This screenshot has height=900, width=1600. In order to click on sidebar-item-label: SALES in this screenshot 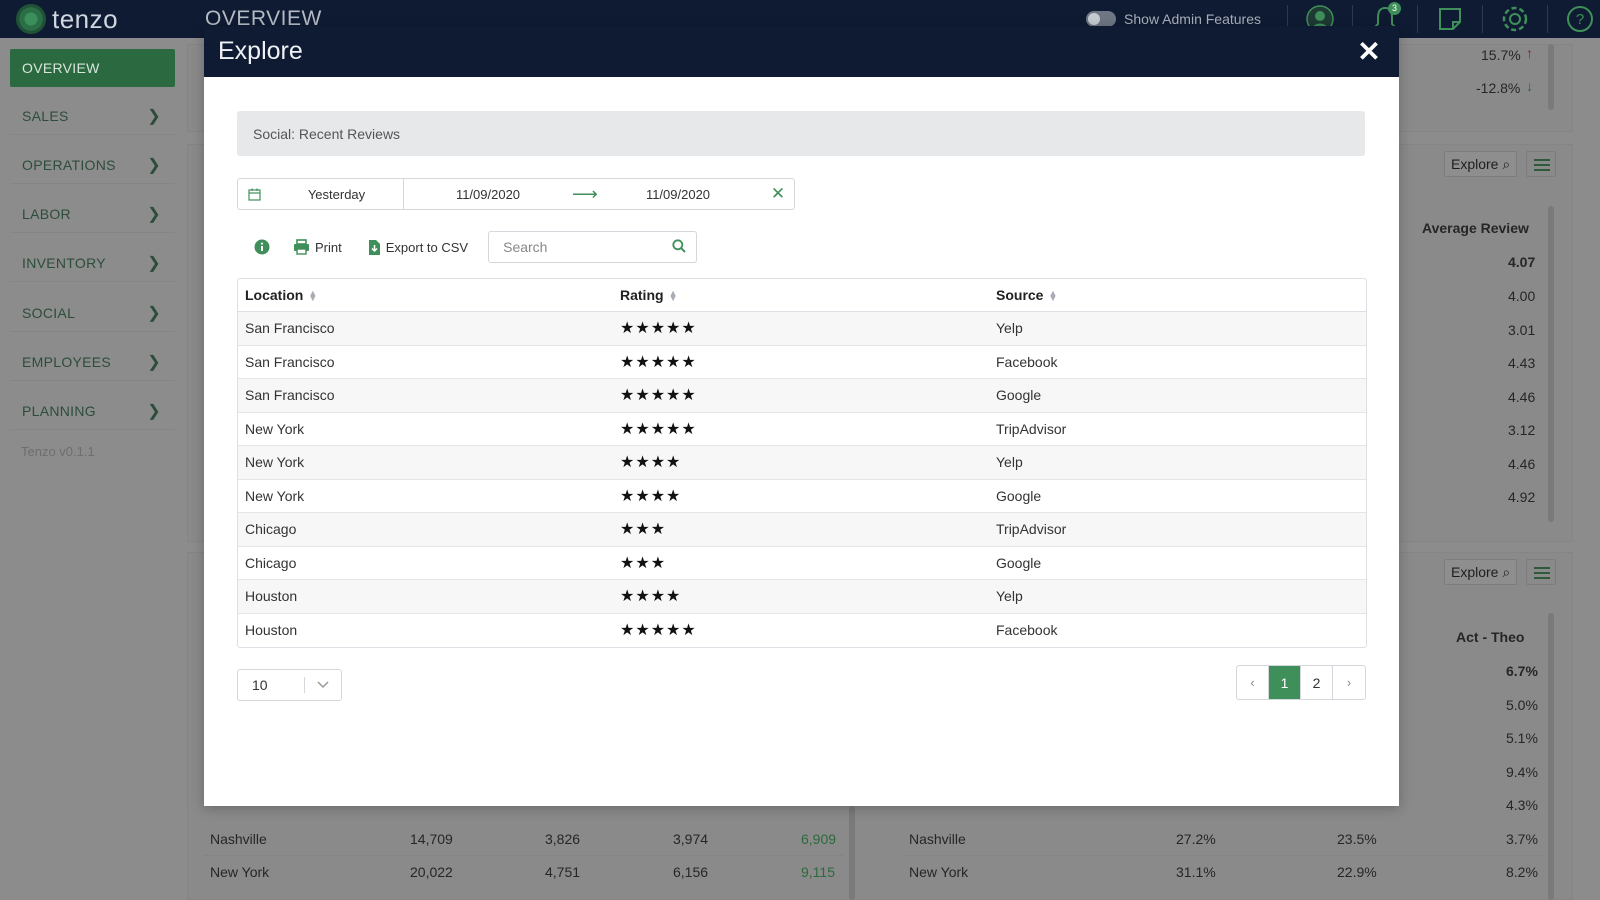, I will do `click(45, 115)`.